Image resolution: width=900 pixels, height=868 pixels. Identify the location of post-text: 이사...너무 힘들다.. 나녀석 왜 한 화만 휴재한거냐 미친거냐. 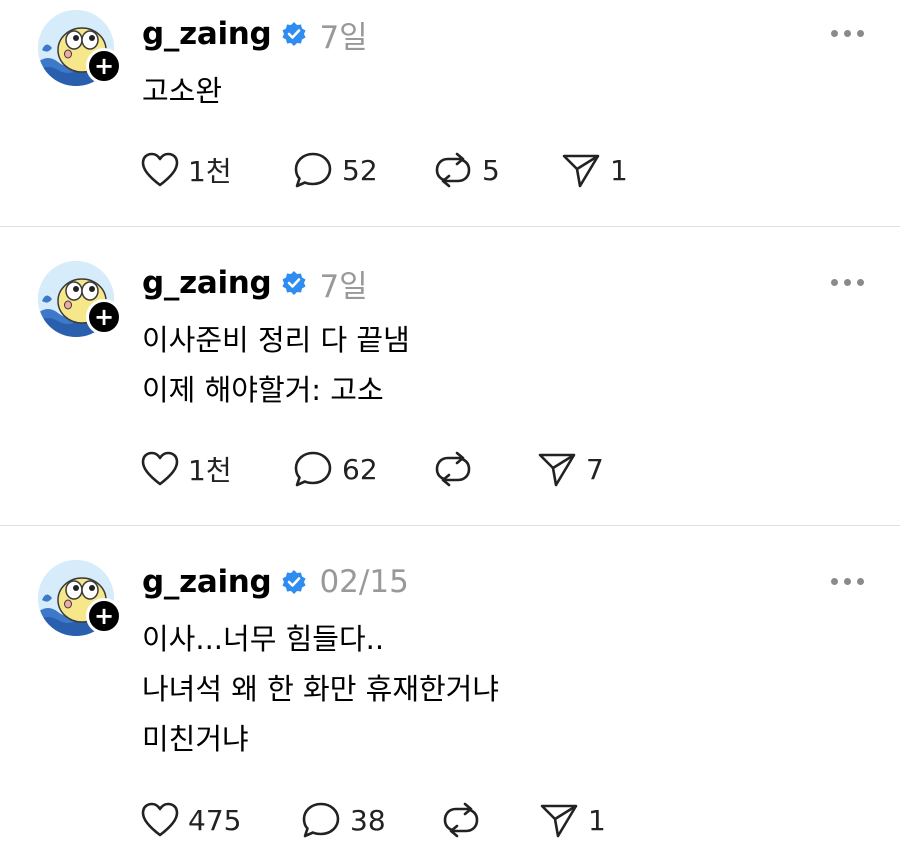
(320, 689).